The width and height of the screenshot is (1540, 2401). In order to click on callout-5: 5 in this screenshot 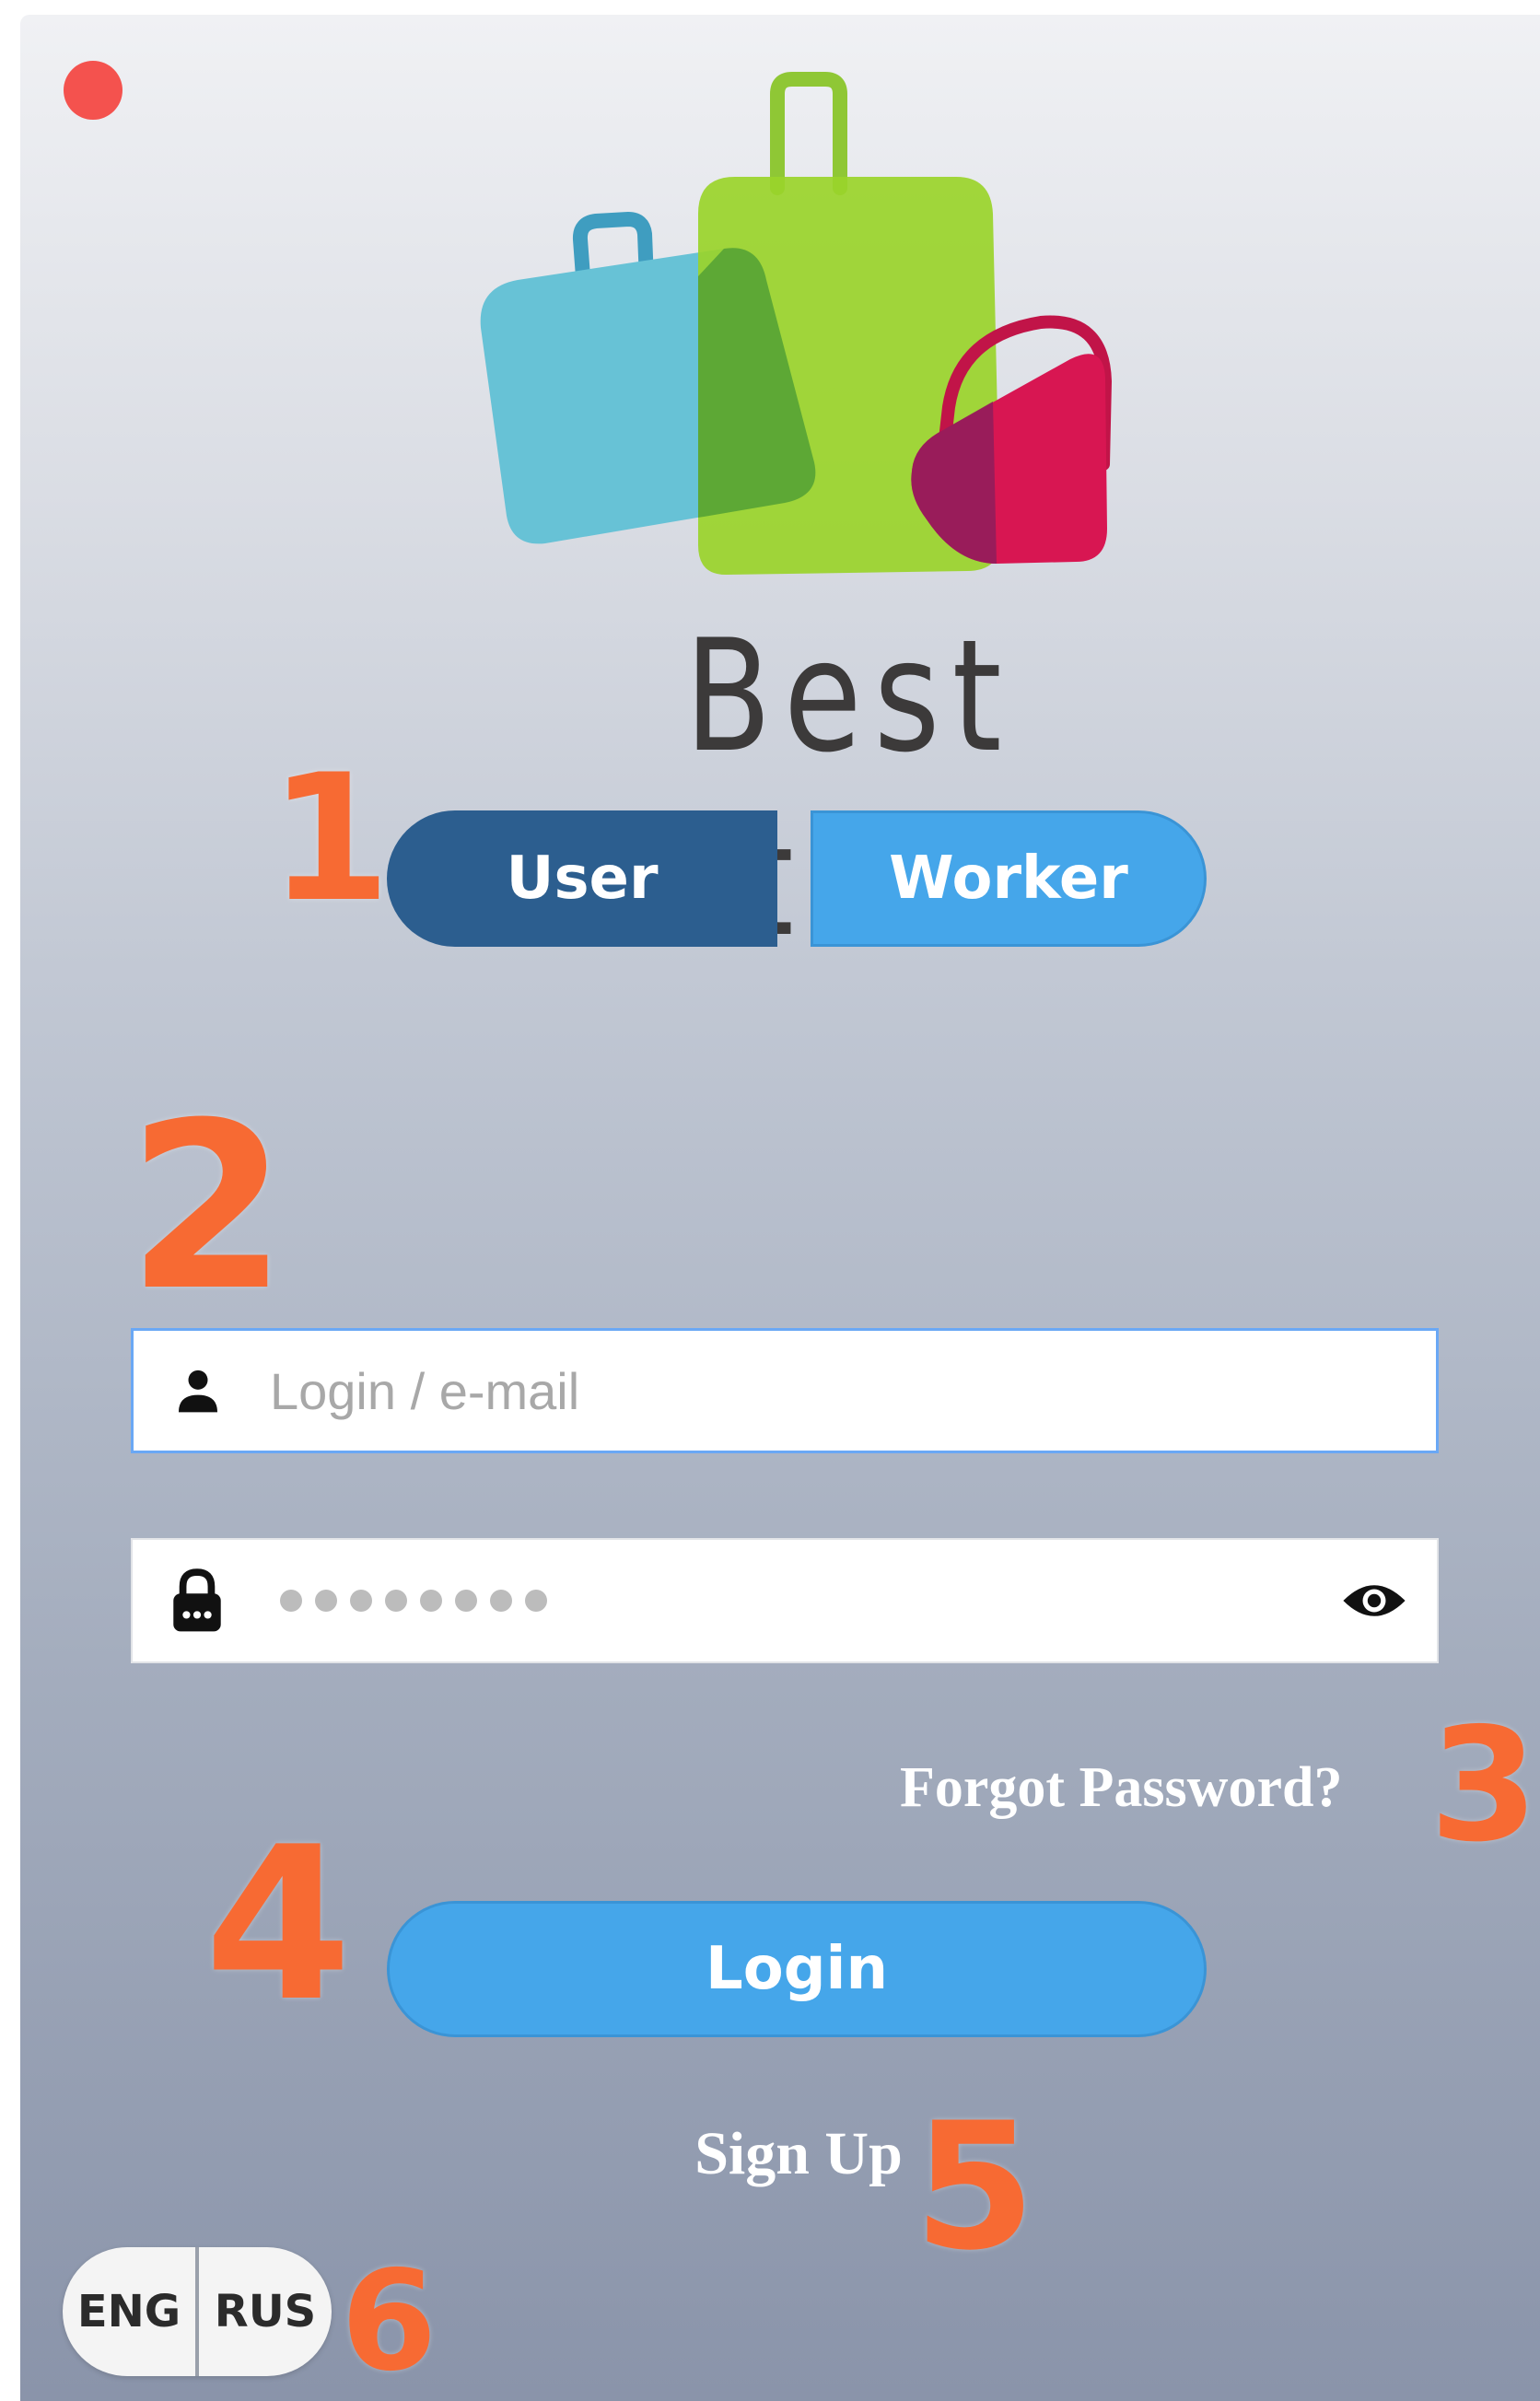, I will do `click(975, 2187)`.